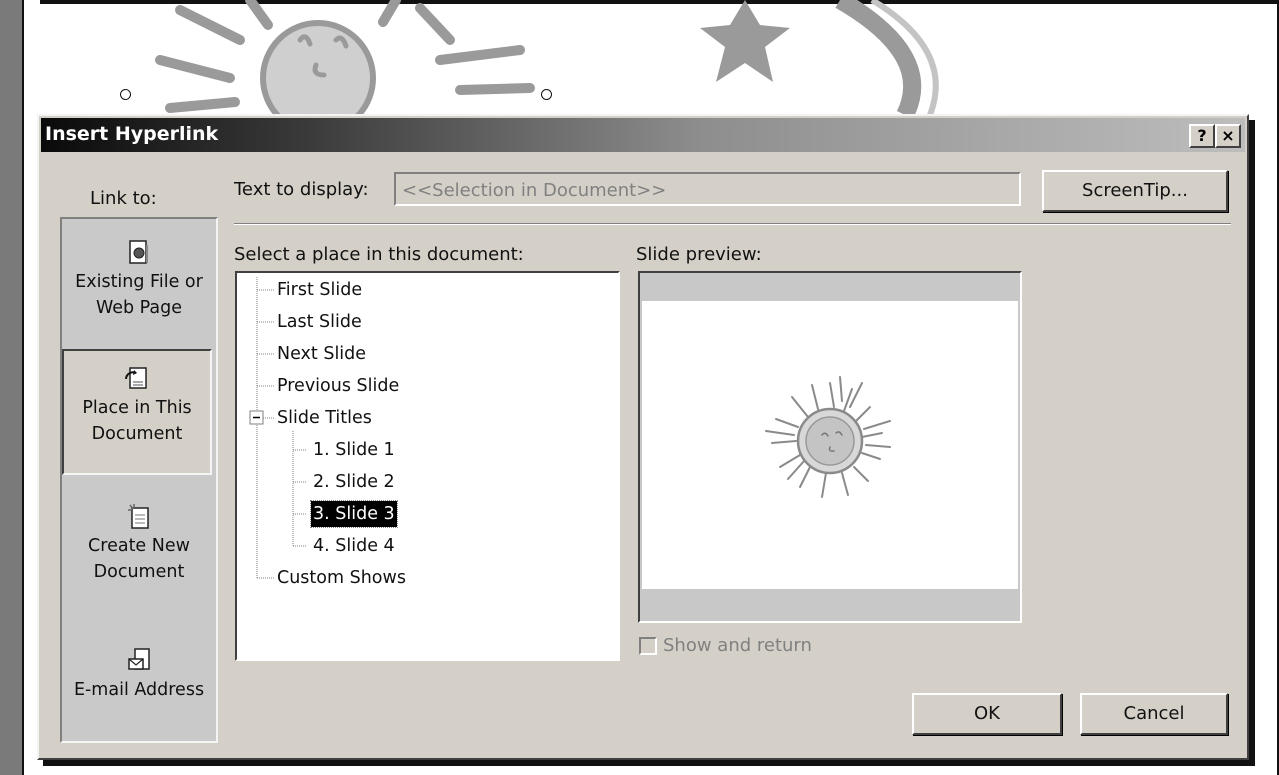  What do you see at coordinates (138, 252) in the screenshot?
I see `document-globe-icon` at bounding box center [138, 252].